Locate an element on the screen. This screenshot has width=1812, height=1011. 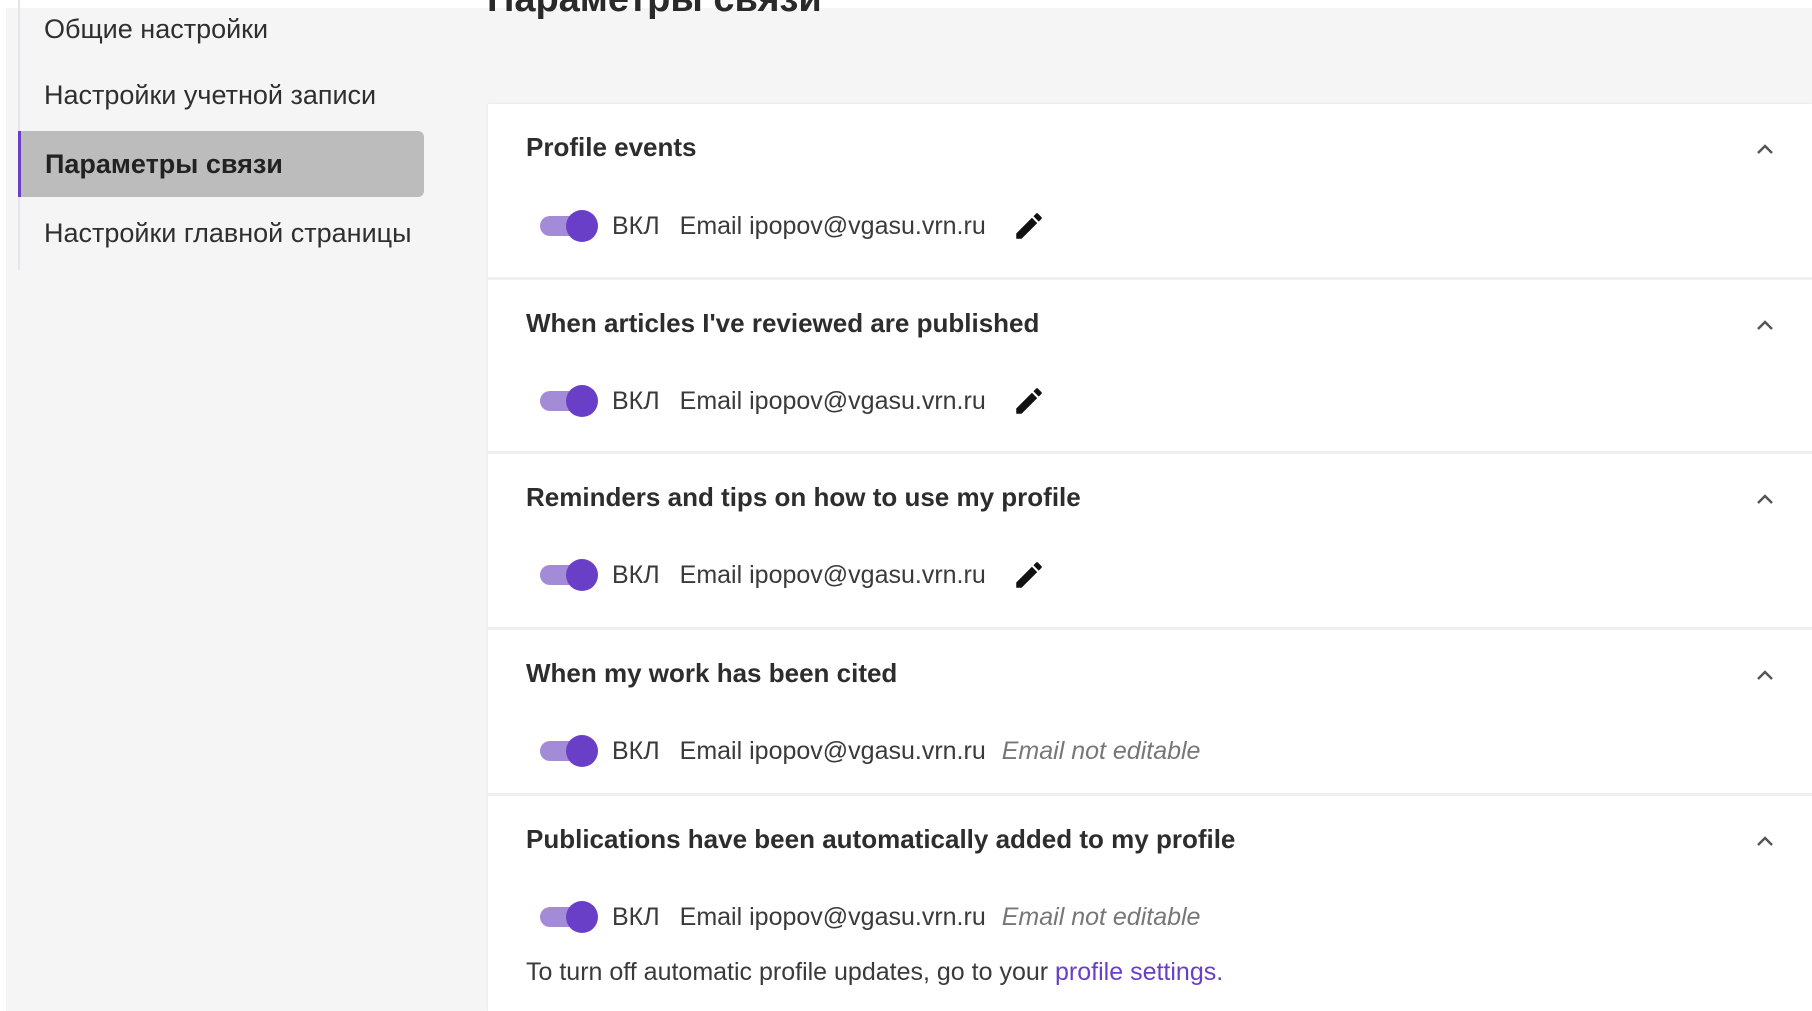
section-title: When my work has been cited is located at coordinates (712, 673).